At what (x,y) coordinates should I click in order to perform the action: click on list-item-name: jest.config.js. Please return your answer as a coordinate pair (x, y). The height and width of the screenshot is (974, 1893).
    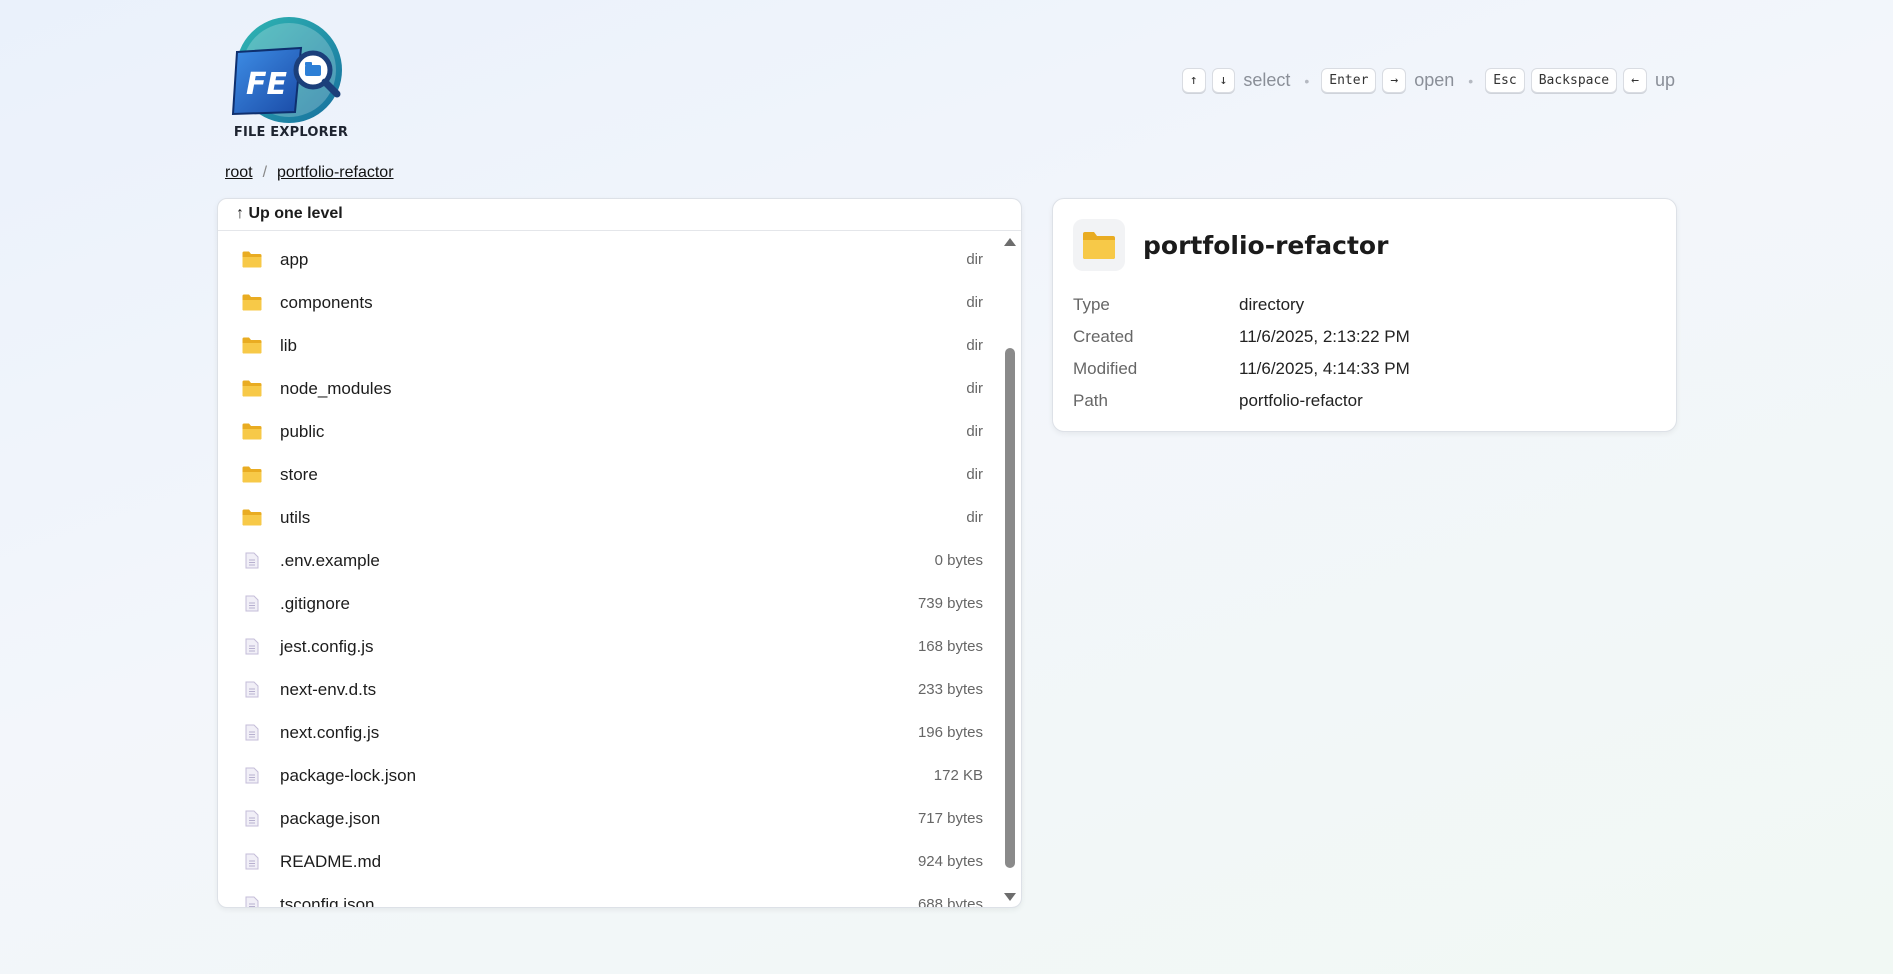
    Looking at the image, I should click on (327, 646).